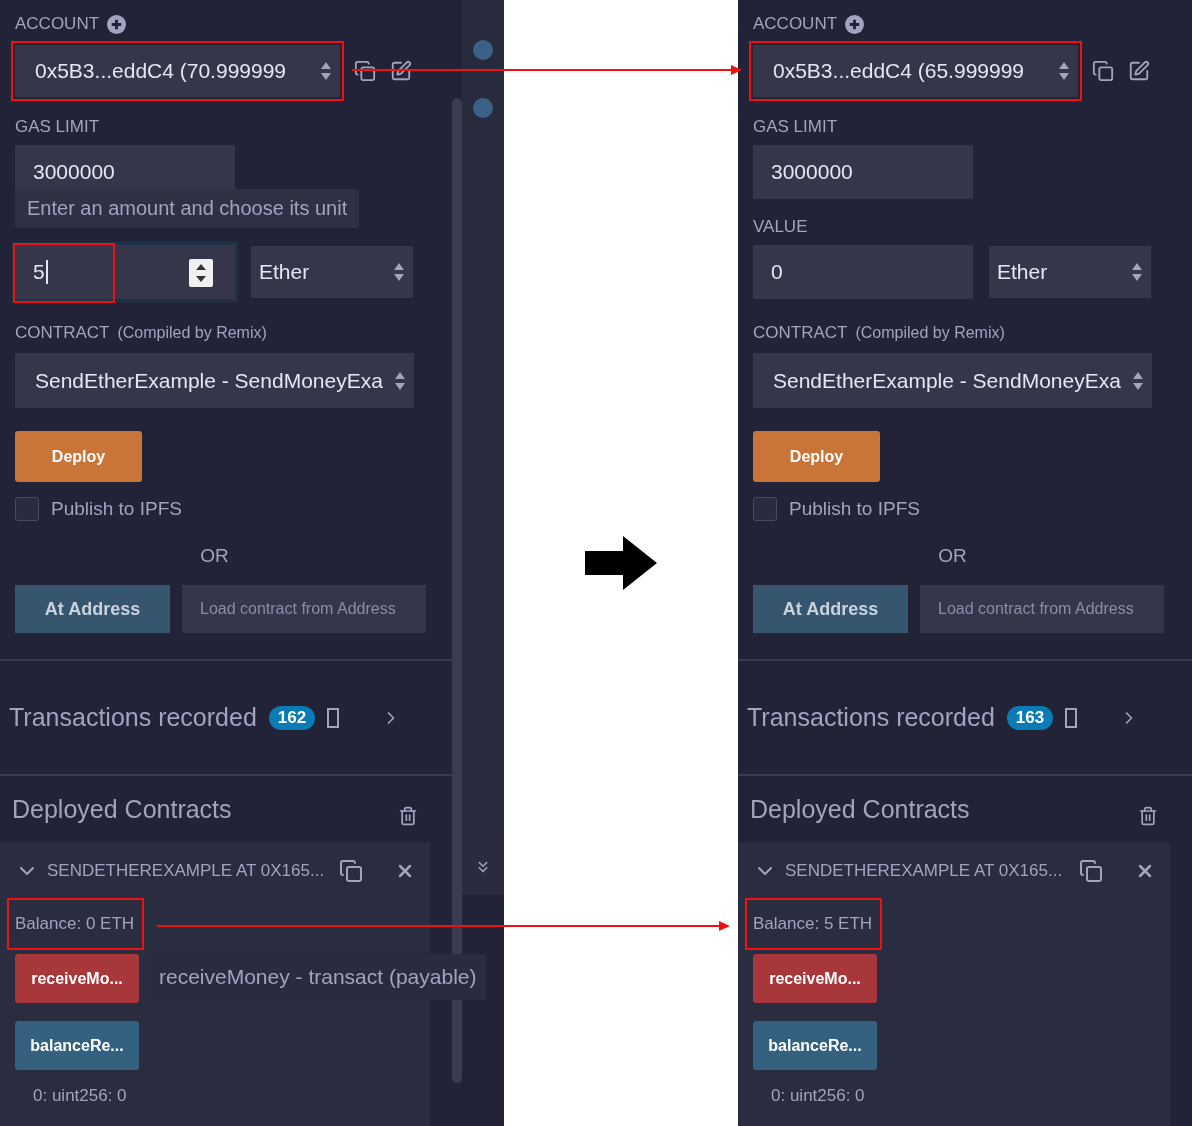 This screenshot has width=1192, height=1126. What do you see at coordinates (621, 563) in the screenshot?
I see `right-arrow-icon` at bounding box center [621, 563].